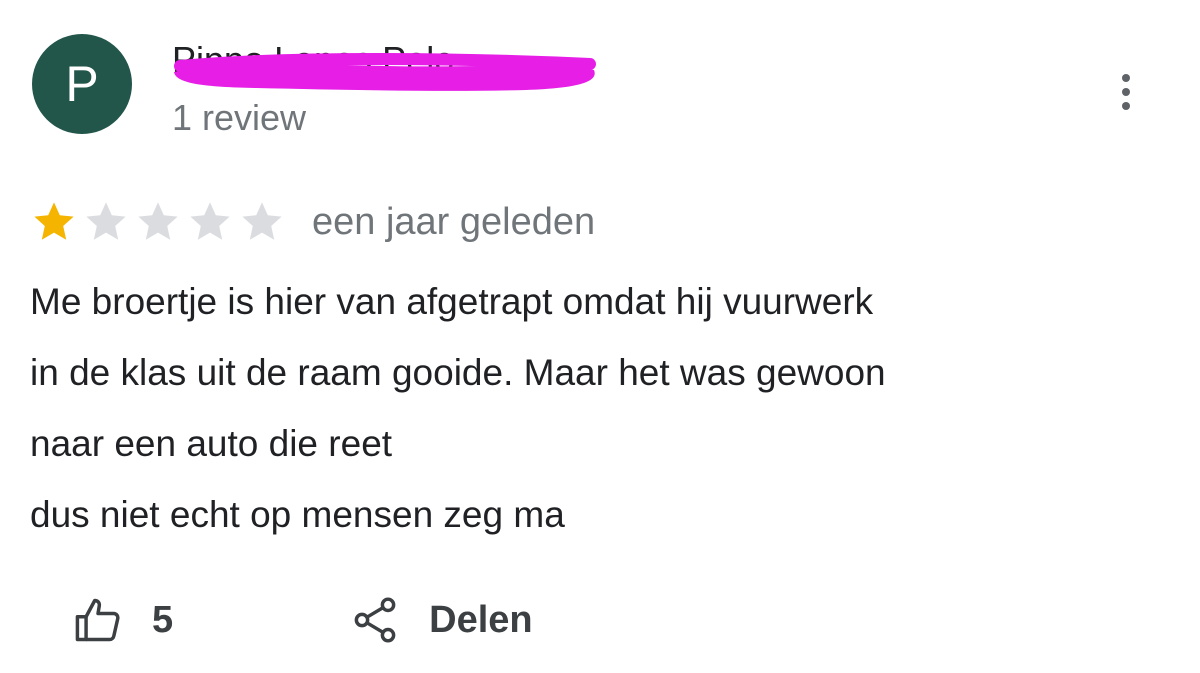 This screenshot has width=1200, height=673. I want to click on review-date: een jaar geleden, so click(454, 221).